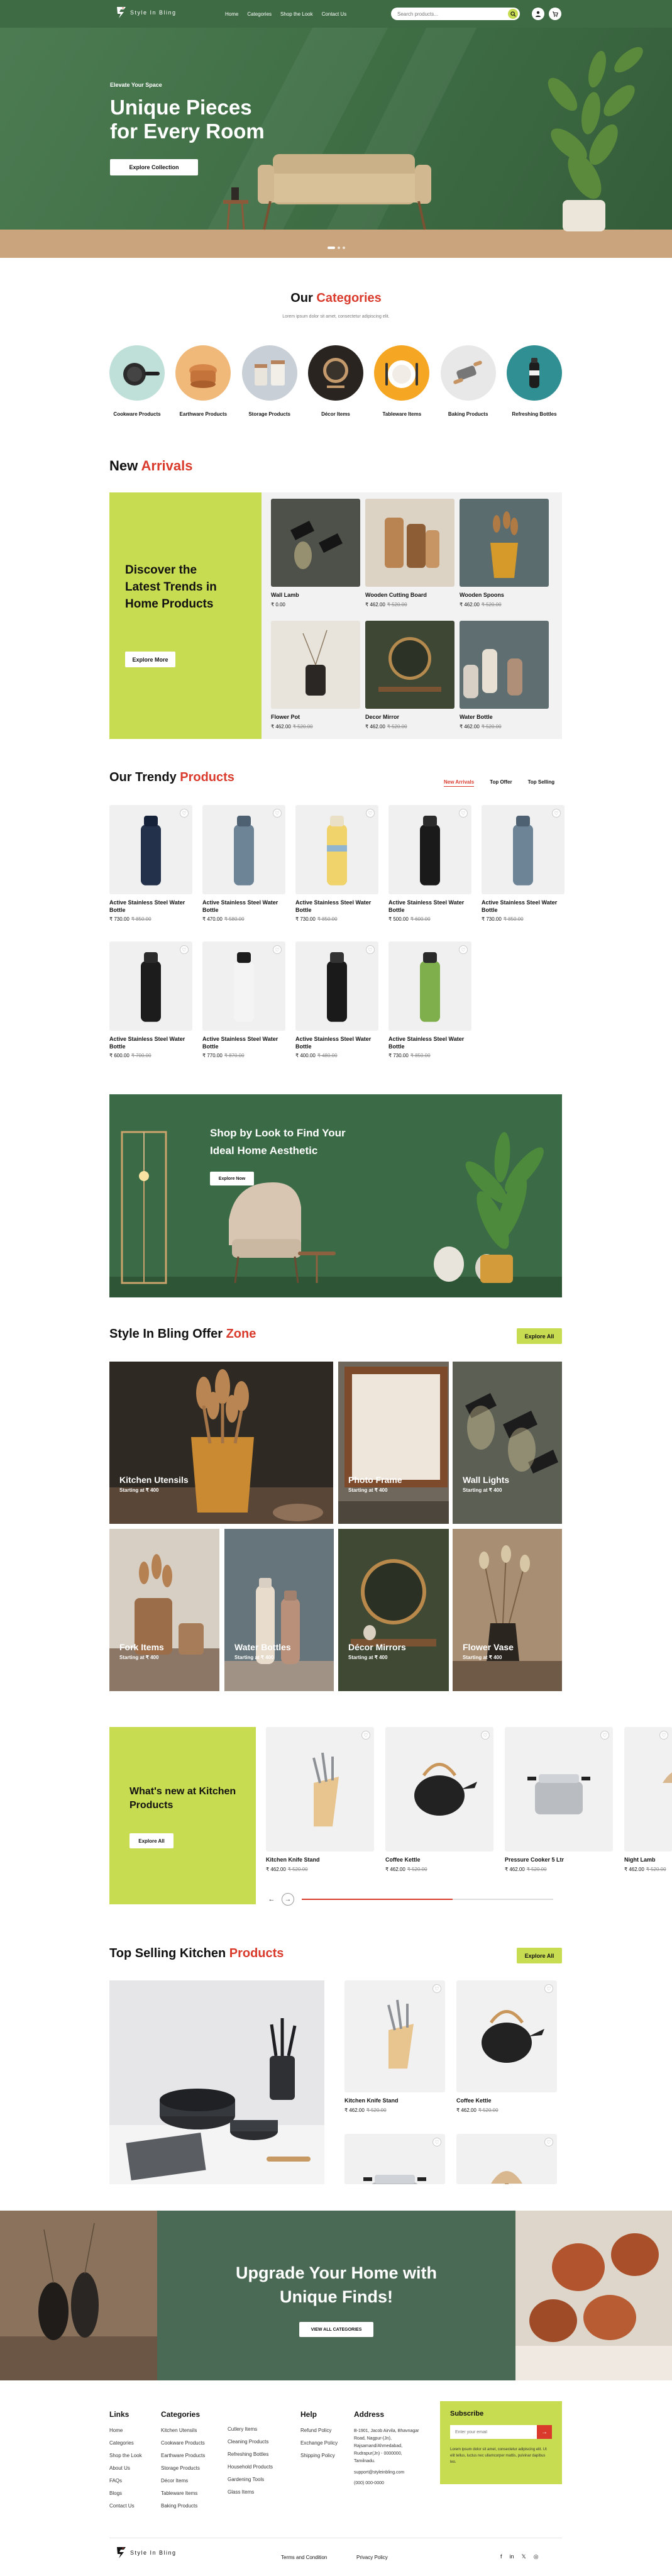 The width and height of the screenshot is (672, 2576). What do you see at coordinates (315, 675) in the screenshot?
I see `product-card: Flower Pot ₹ 462.00 ₹ 520.00` at bounding box center [315, 675].